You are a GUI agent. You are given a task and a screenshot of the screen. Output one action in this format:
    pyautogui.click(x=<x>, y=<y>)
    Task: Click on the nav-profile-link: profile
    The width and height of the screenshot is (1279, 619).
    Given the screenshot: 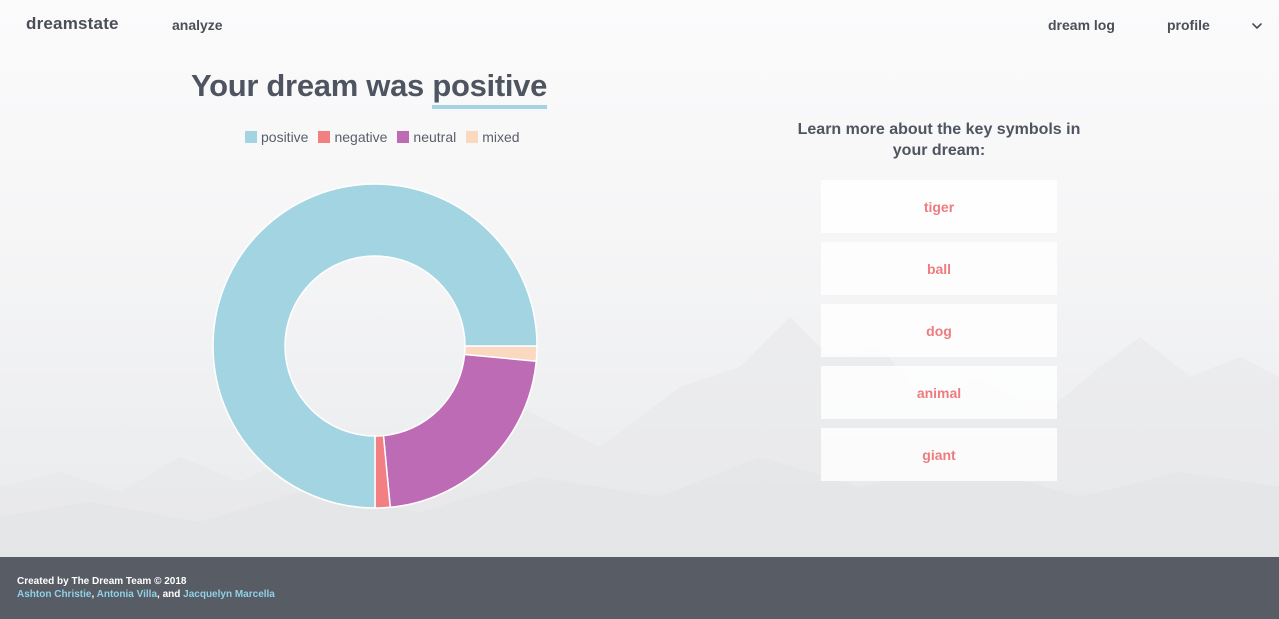 What is the action you would take?
    pyautogui.click(x=1188, y=25)
    